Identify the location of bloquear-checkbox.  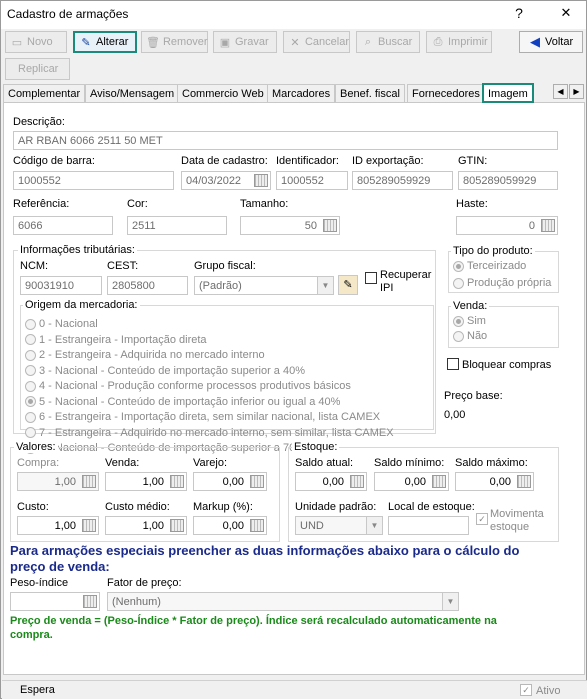
(453, 364).